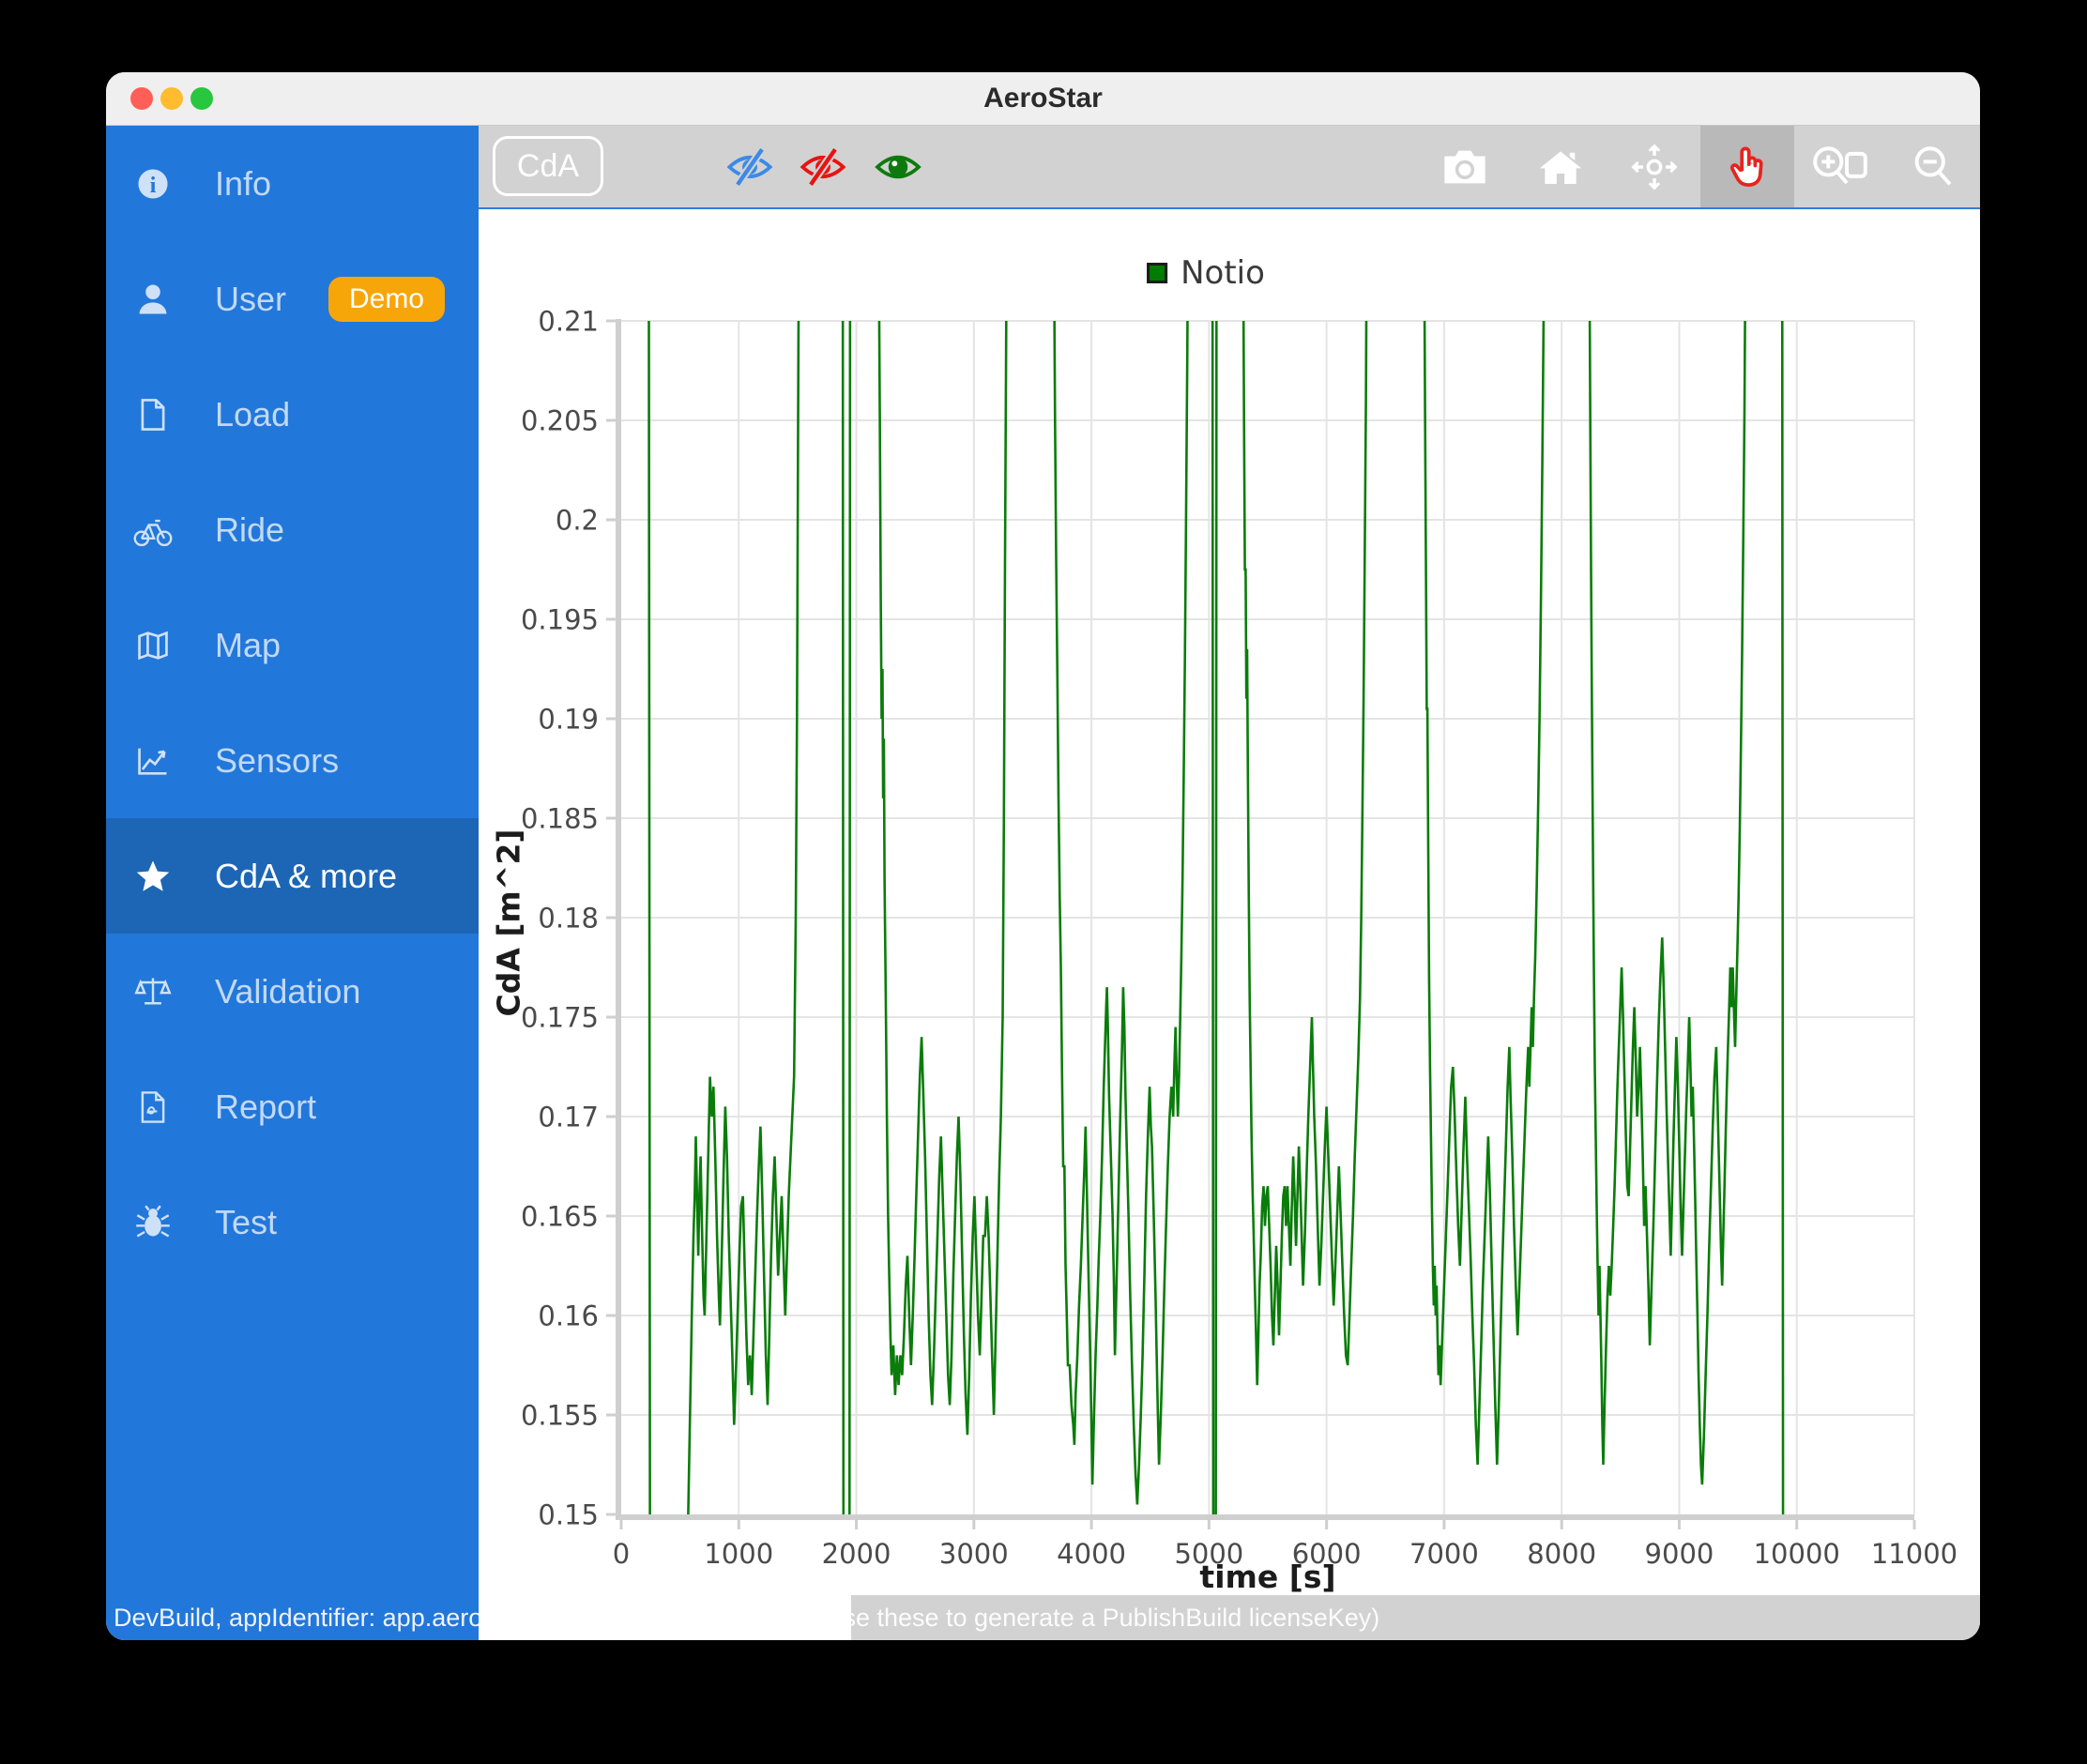  What do you see at coordinates (1934, 166) in the screenshot?
I see `zoom-out-icon` at bounding box center [1934, 166].